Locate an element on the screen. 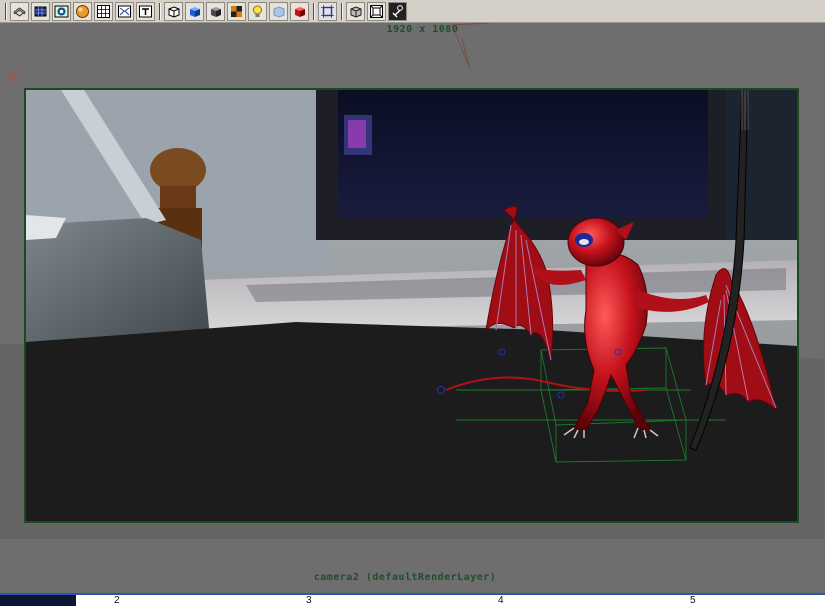 The height and width of the screenshot is (606, 825). frame-tick-label: 2 is located at coordinates (117, 600).